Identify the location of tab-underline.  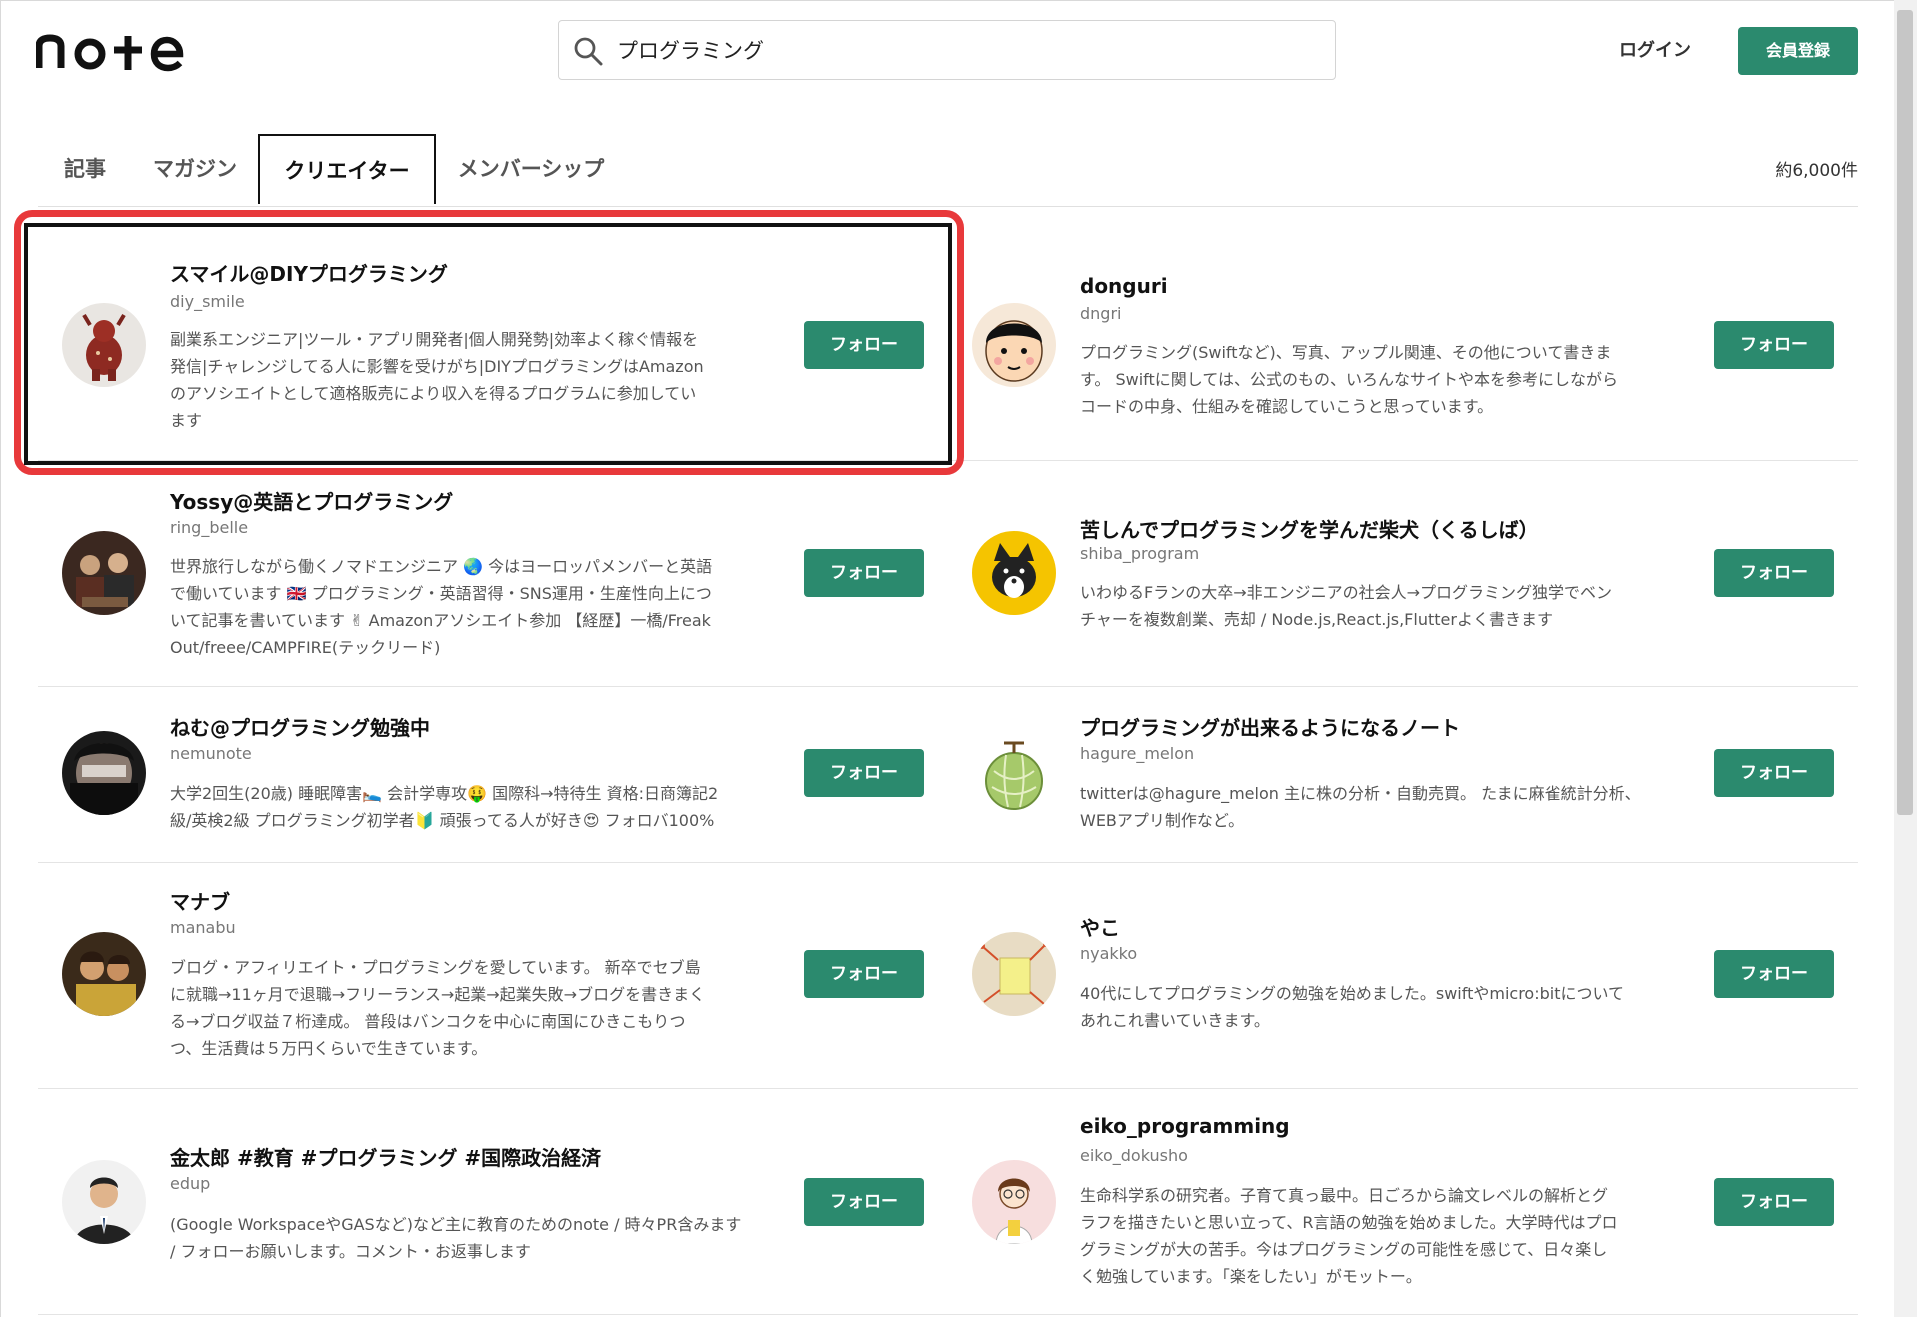
(948, 206).